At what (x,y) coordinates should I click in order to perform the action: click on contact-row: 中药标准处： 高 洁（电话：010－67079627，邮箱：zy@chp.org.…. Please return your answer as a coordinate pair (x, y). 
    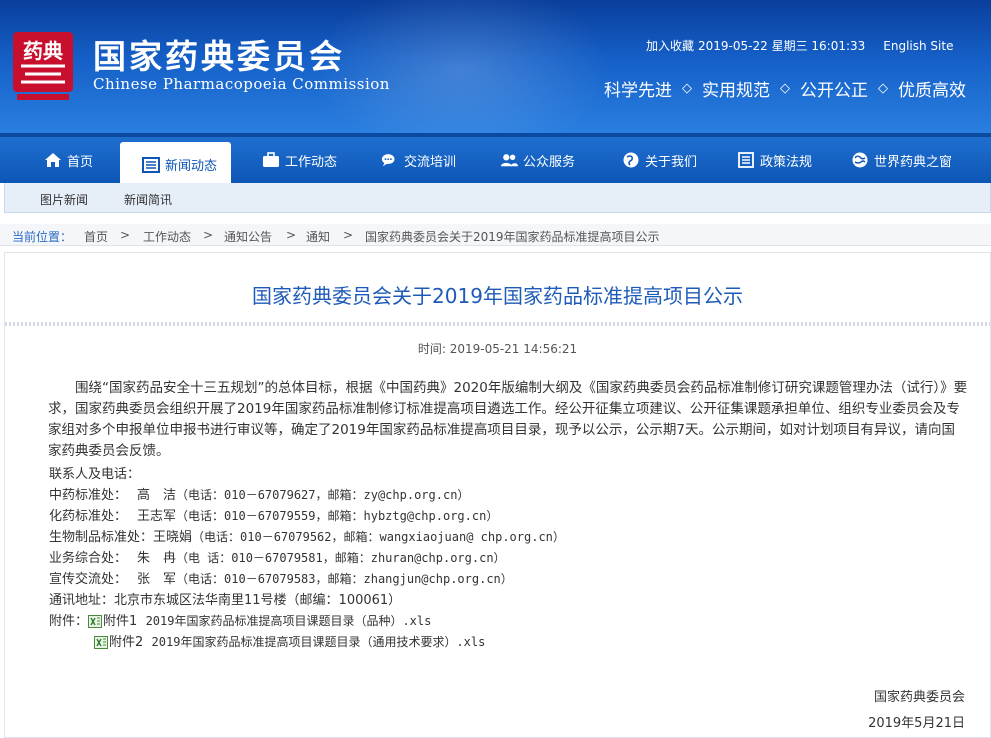
    Looking at the image, I should click on (307, 495).